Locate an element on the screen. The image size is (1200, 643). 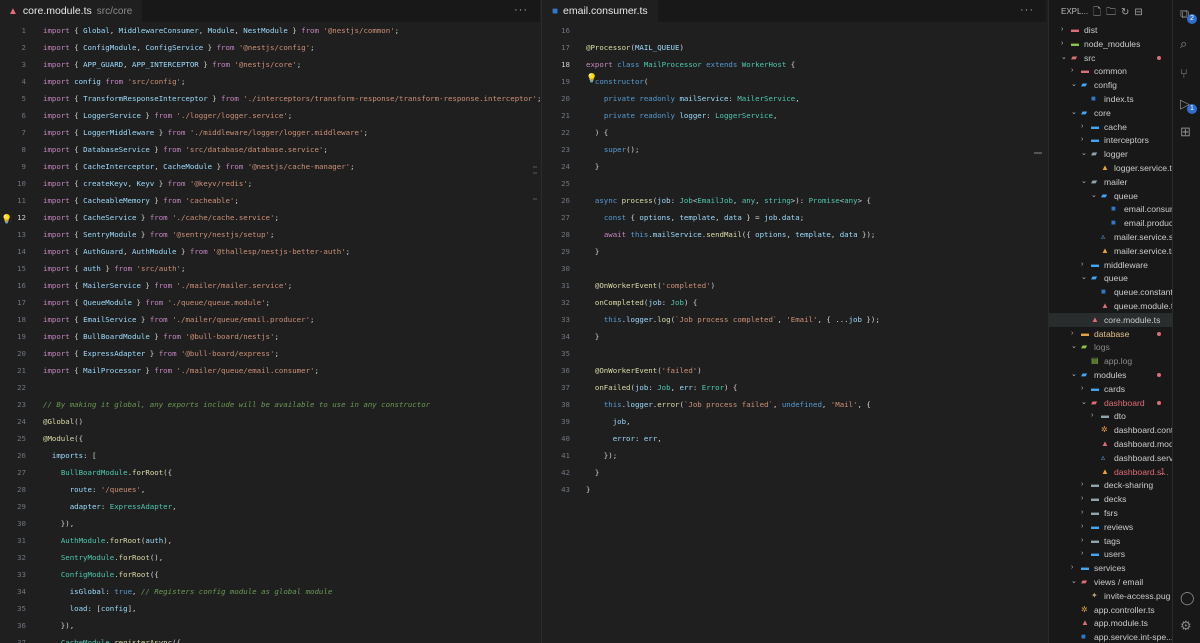
tree-file: ■ email.producer.ts is located at coordinates (1111, 223).